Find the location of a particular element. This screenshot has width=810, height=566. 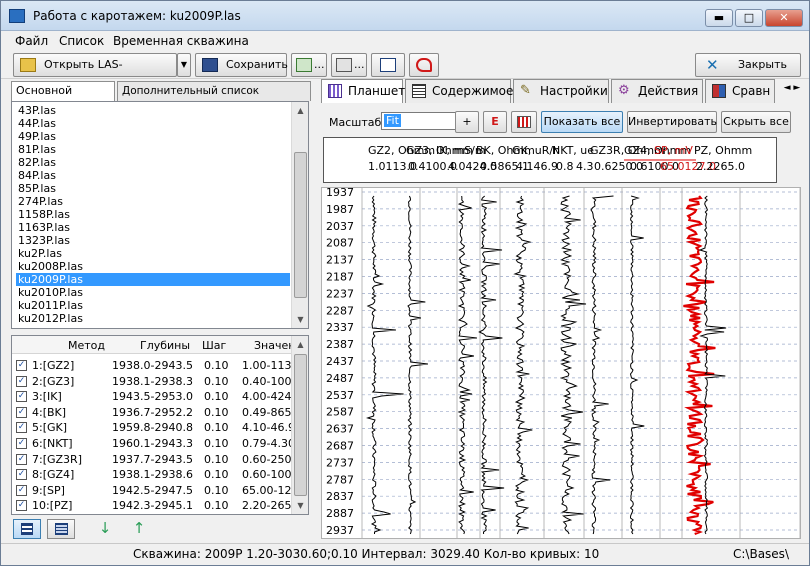

file-list-item: 82P.las is located at coordinates (37, 162).